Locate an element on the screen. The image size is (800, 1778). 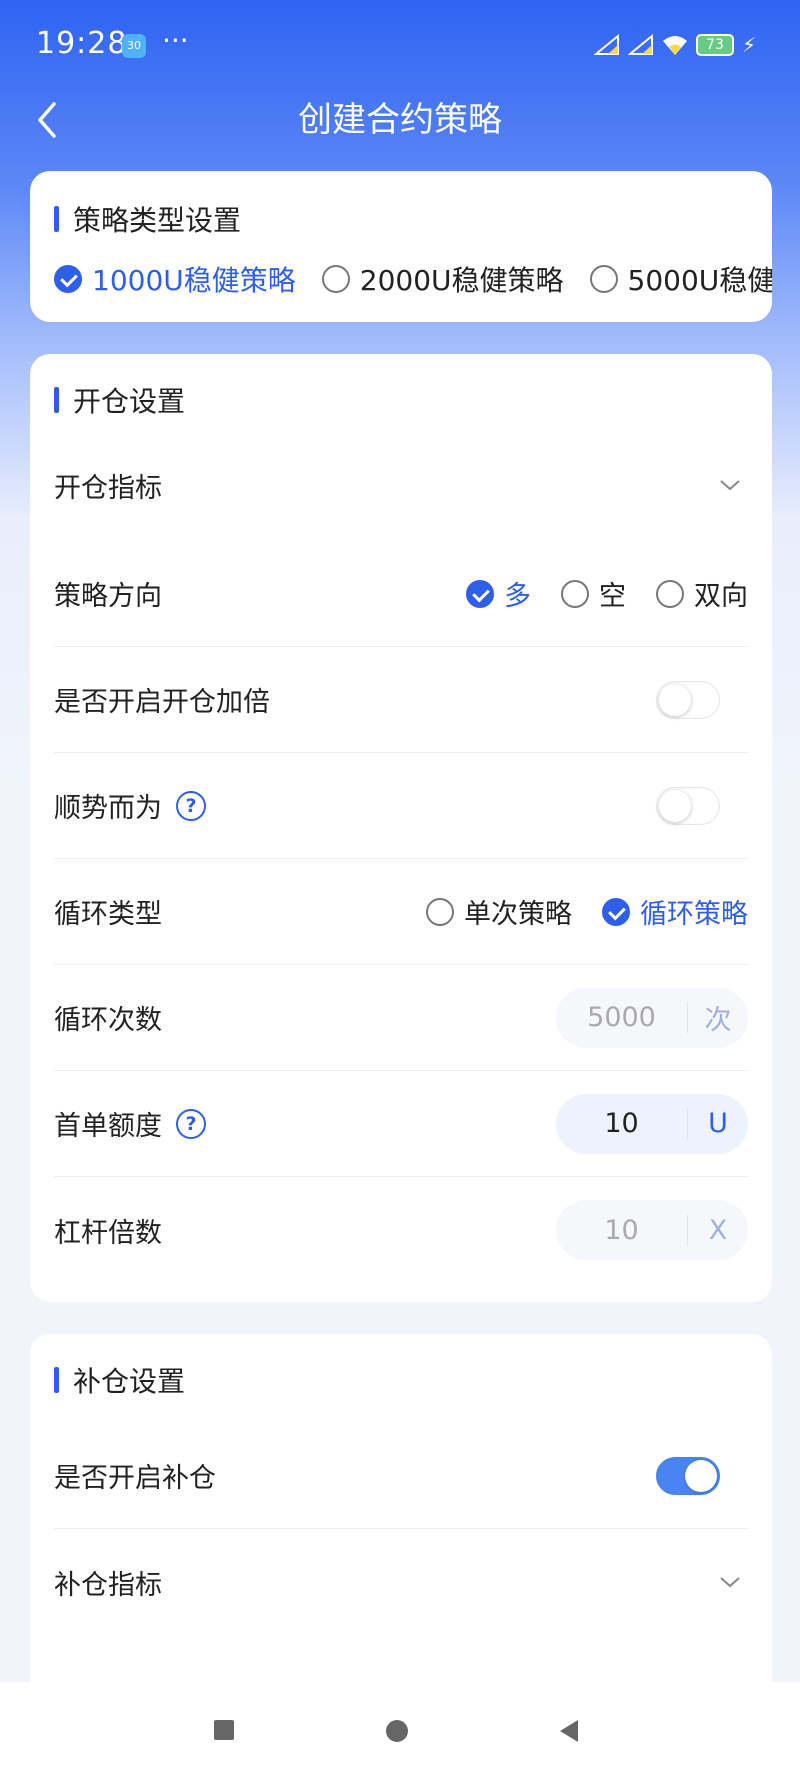
battery-icon: 73 is located at coordinates (714, 45).